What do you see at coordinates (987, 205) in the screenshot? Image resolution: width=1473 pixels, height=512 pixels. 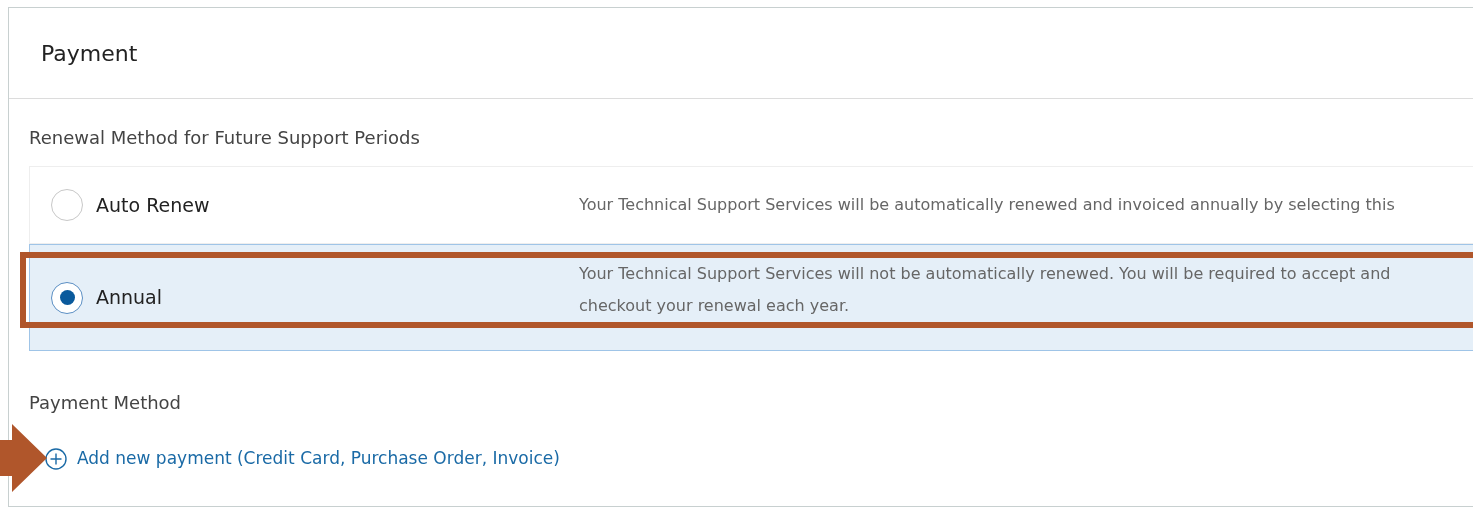 I see `option-description: Your Technical Support Services will be automatically renewed and invoiced annually by selecting this` at bounding box center [987, 205].